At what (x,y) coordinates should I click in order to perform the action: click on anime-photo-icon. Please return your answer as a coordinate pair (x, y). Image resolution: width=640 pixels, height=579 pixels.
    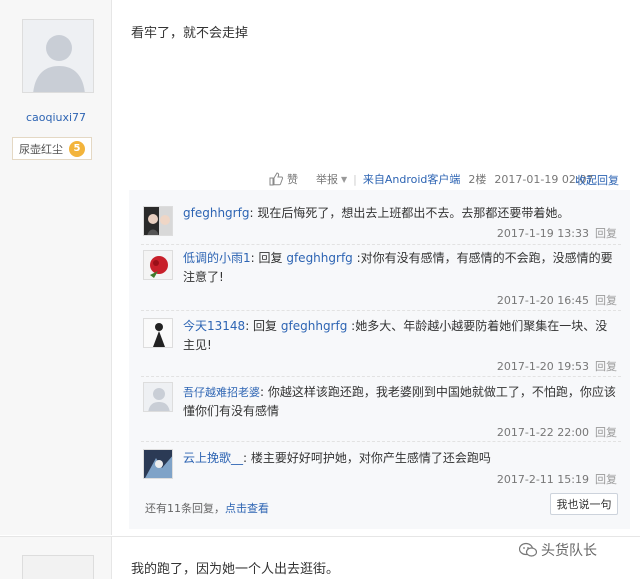
    Looking at the image, I should click on (158, 464).